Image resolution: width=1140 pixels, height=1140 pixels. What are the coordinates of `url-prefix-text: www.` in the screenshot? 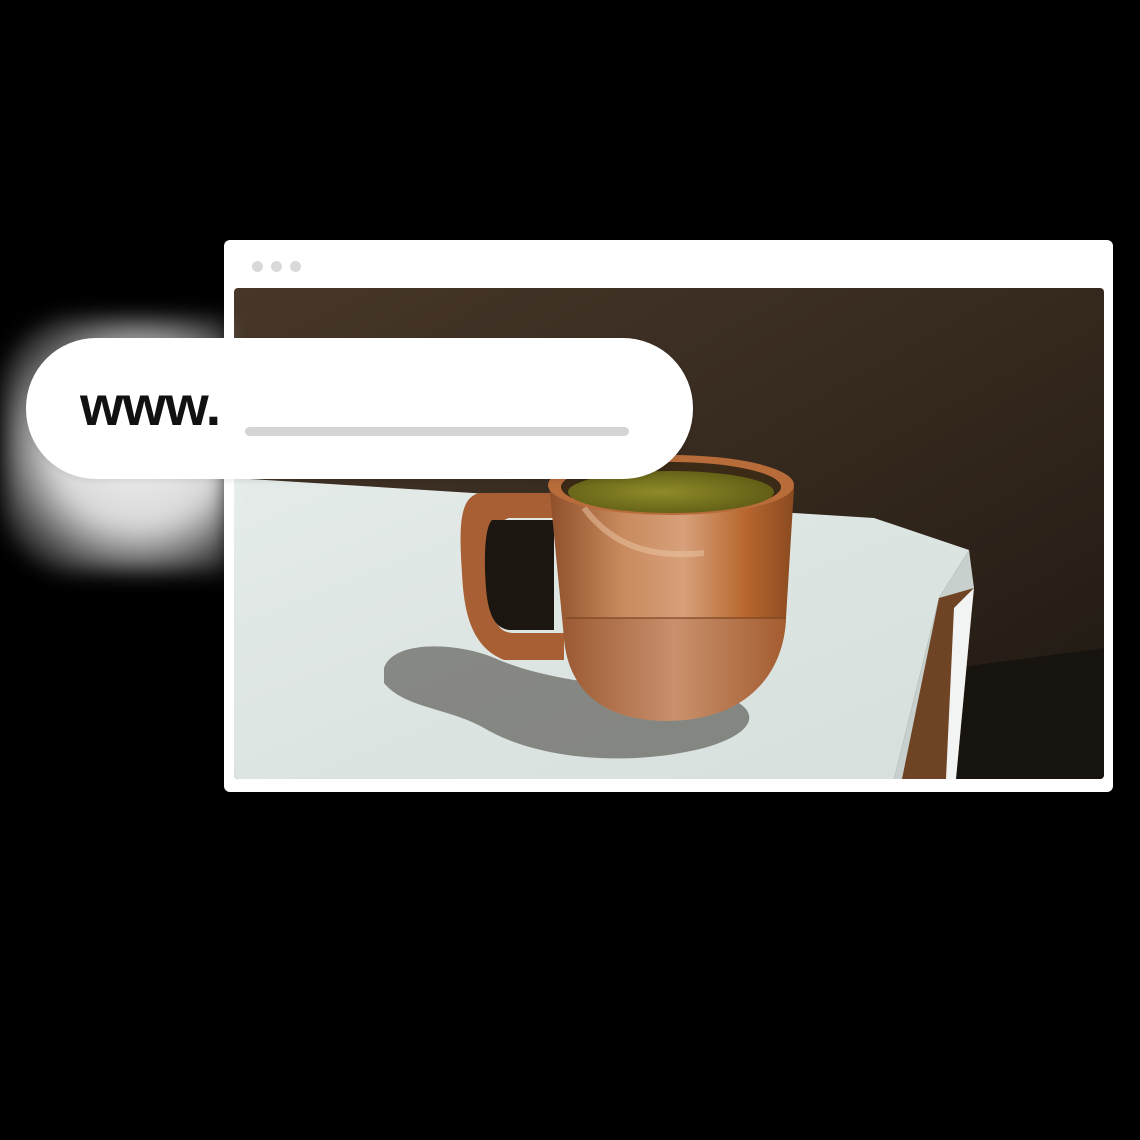 It's located at (150, 405).